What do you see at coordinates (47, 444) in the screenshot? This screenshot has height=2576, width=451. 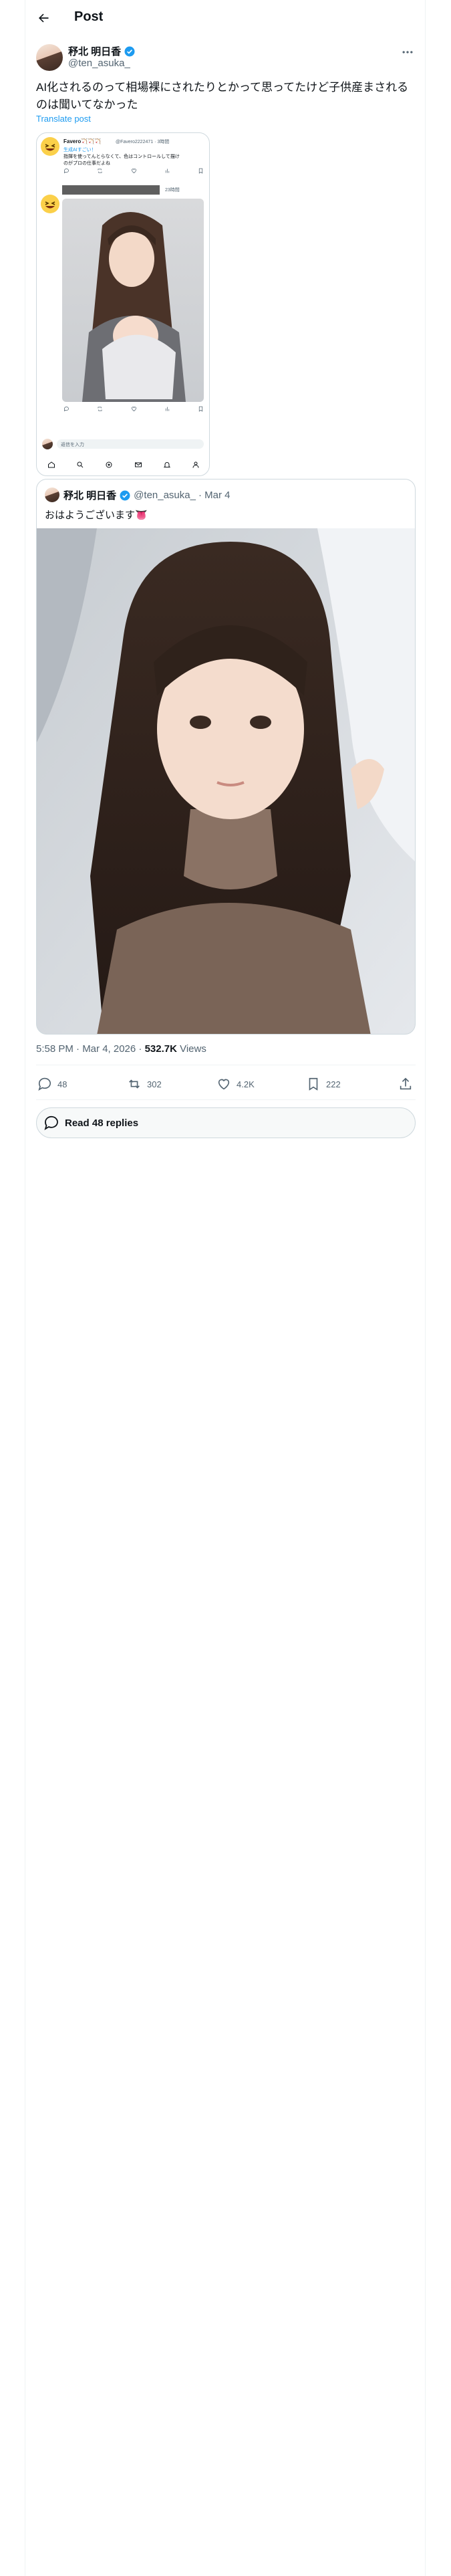 I see `mini-avatar` at bounding box center [47, 444].